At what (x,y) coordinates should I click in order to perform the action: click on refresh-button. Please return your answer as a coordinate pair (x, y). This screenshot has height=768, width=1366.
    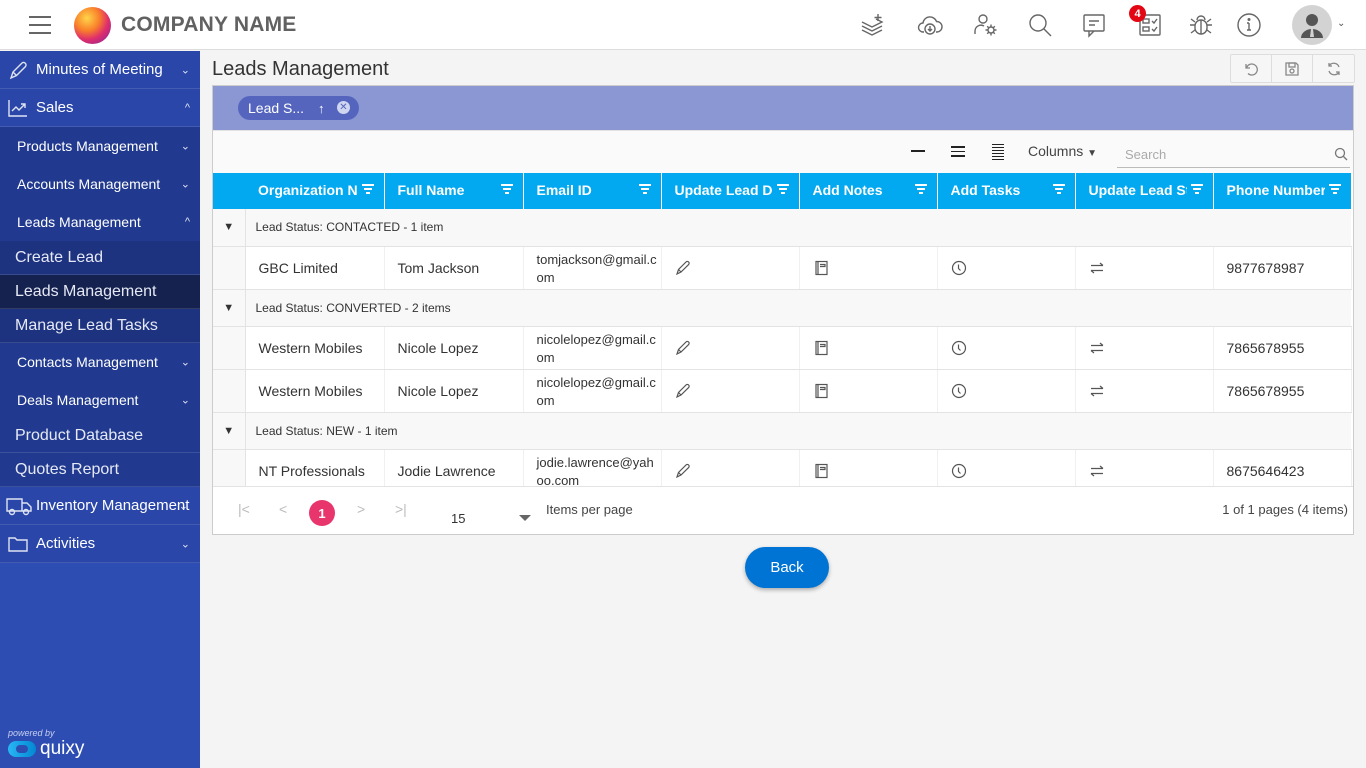
    Looking at the image, I should click on (1333, 68).